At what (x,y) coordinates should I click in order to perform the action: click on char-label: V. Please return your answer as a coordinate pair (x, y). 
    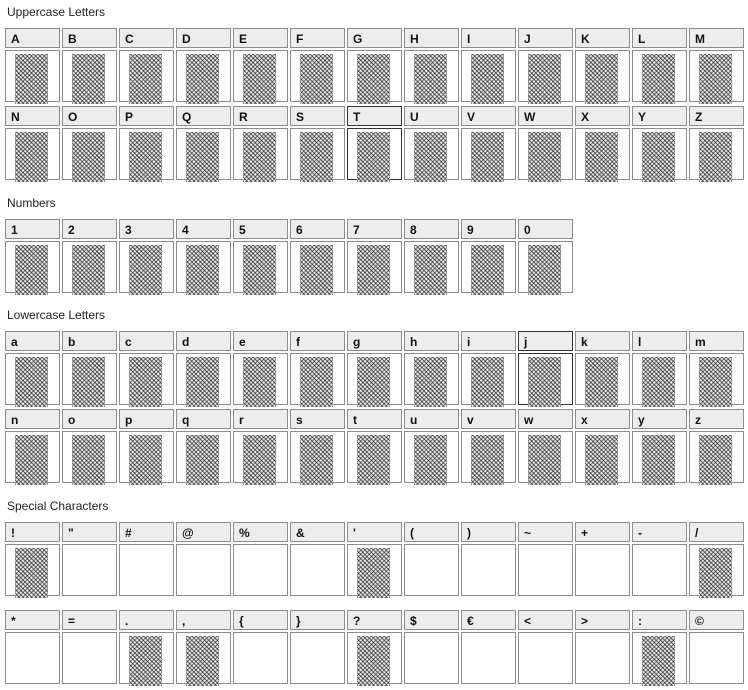
    Looking at the image, I should click on (488, 116).